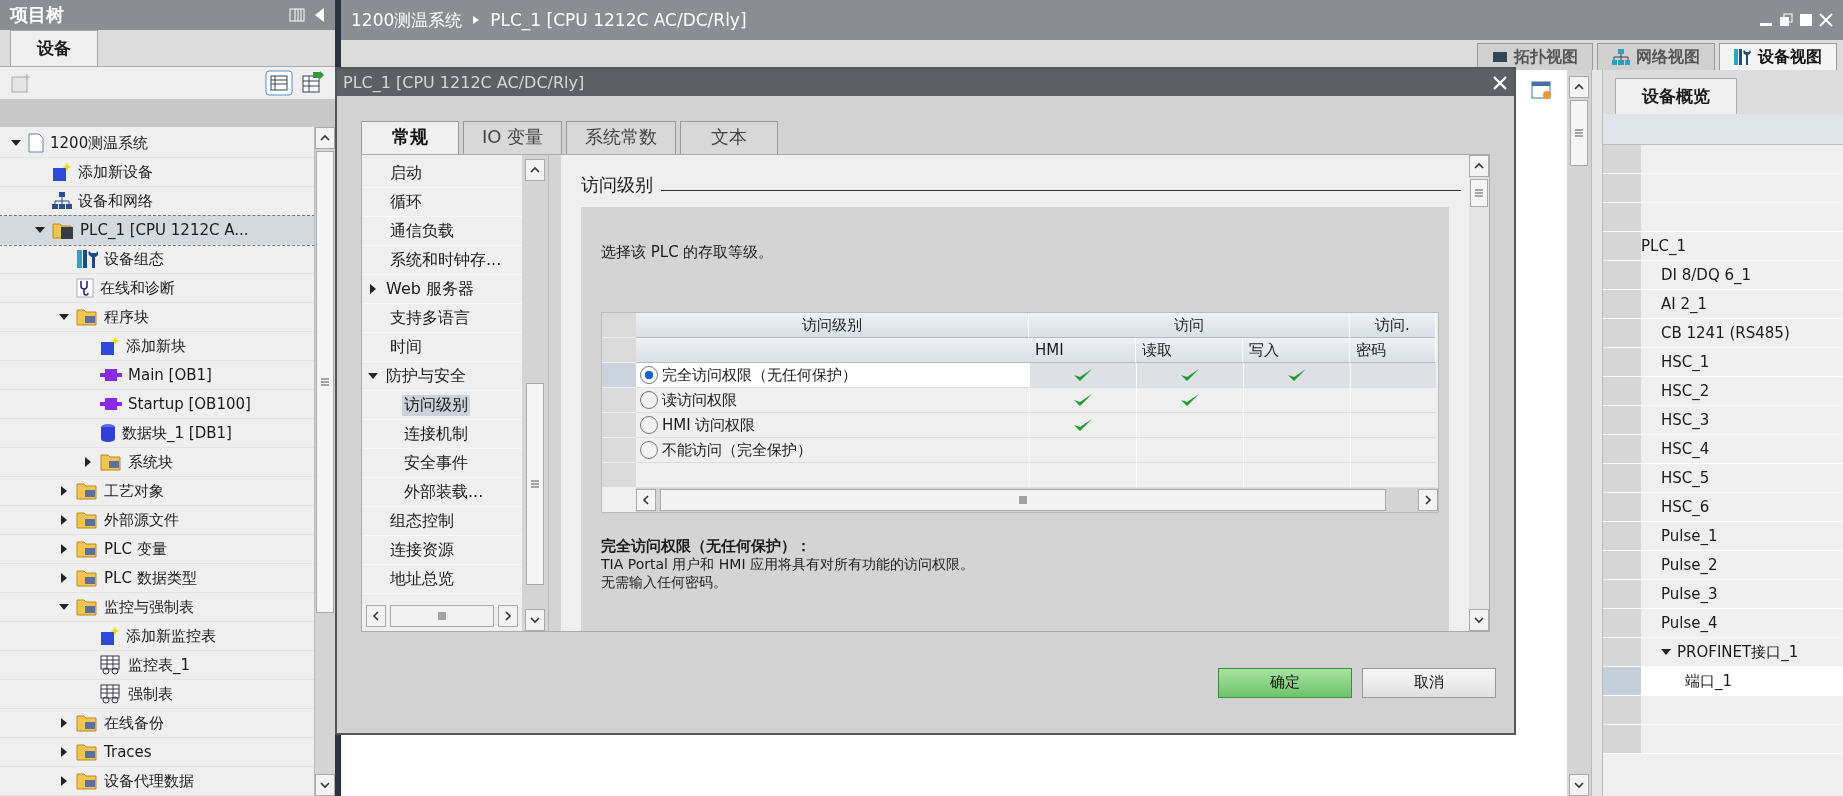  I want to click on tree-item: Main [OB1], so click(157, 375).